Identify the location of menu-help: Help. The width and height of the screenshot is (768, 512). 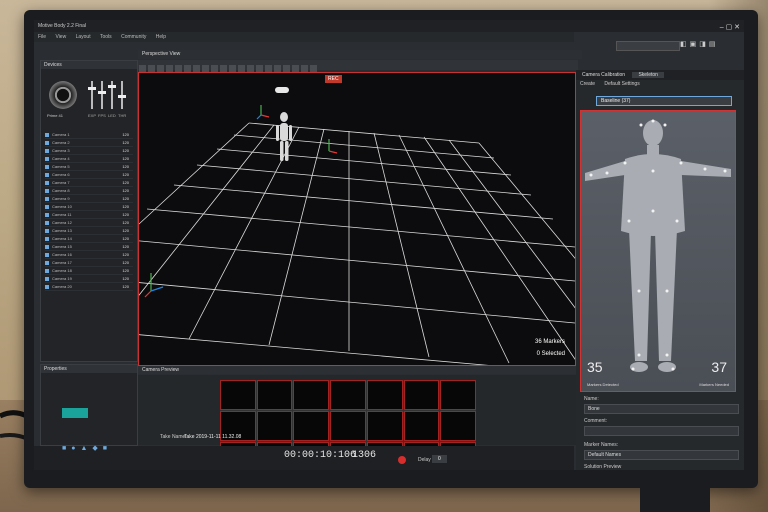
(161, 37).